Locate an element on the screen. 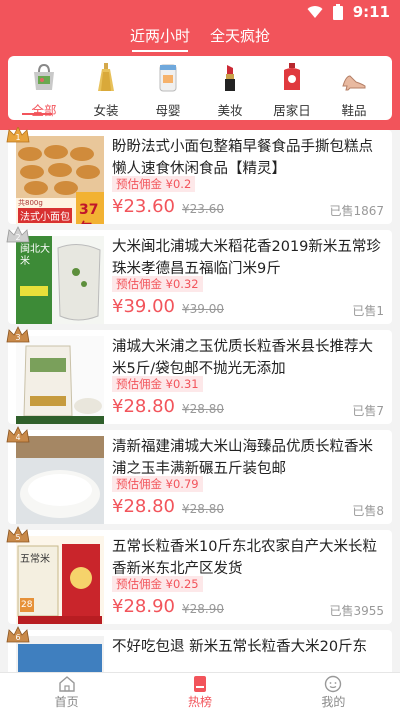 This screenshot has width=400, height=711. product-image: 五常米 28 is located at coordinates (60, 580).